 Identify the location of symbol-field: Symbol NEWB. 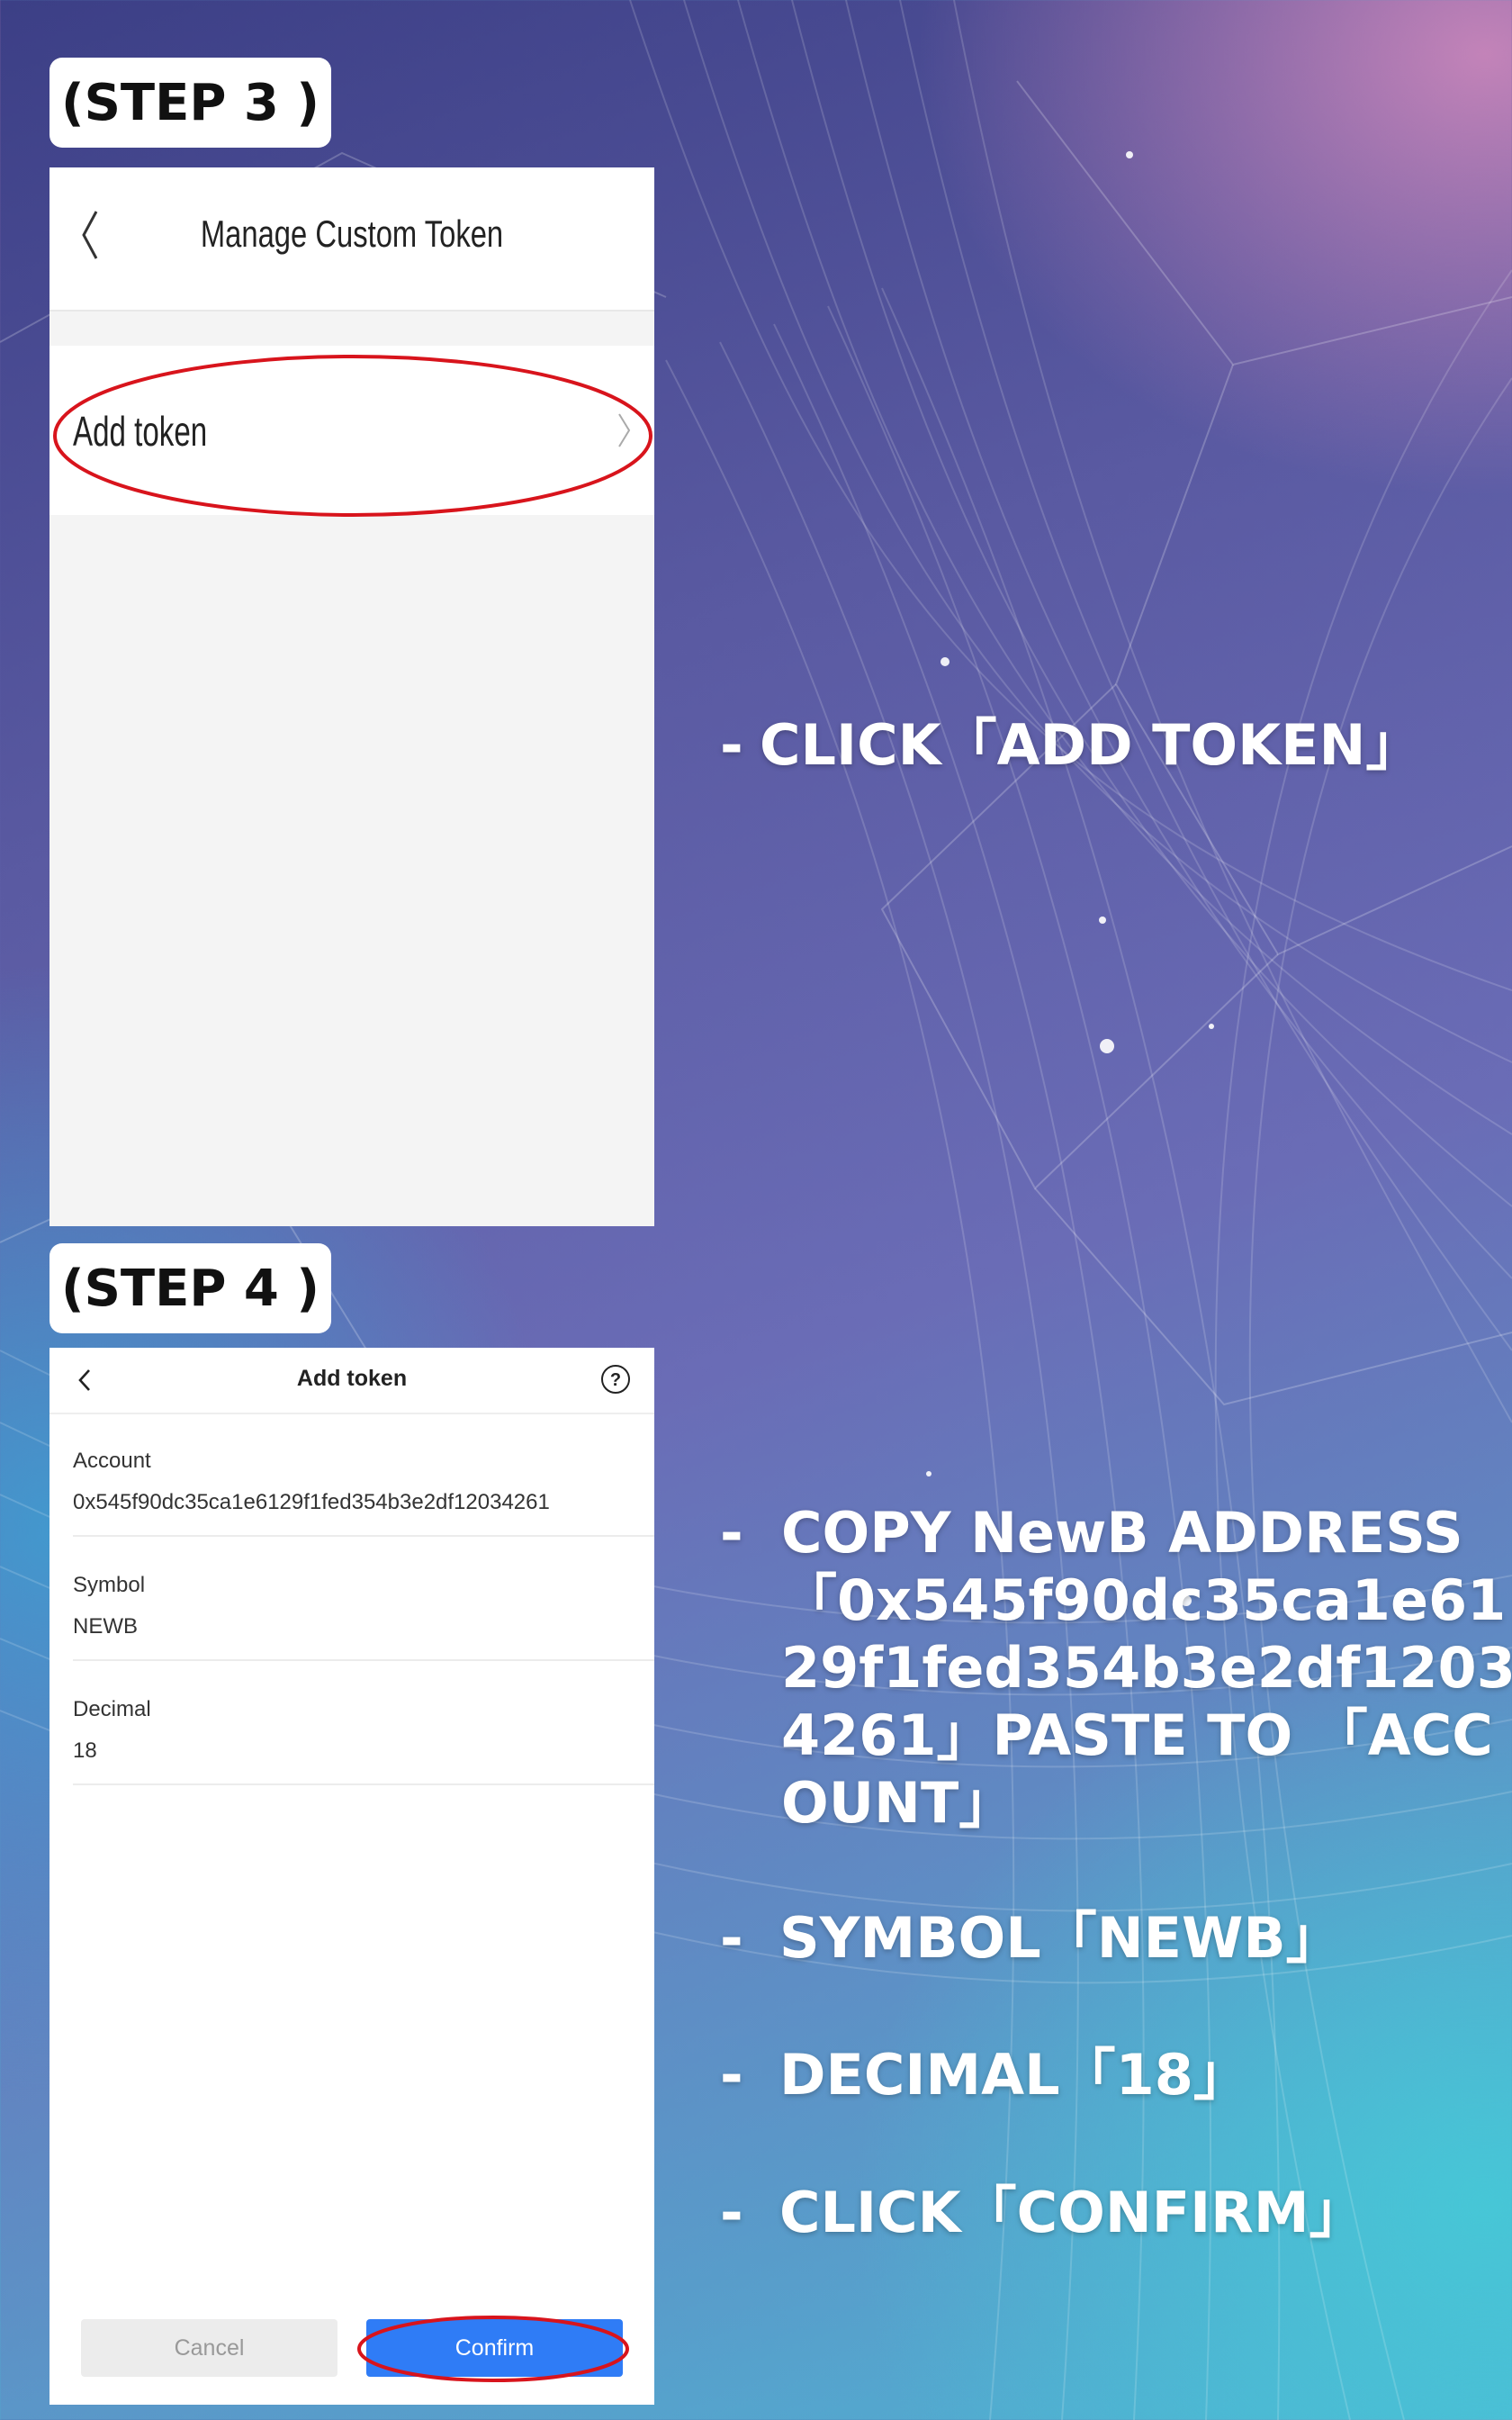
(364, 1599).